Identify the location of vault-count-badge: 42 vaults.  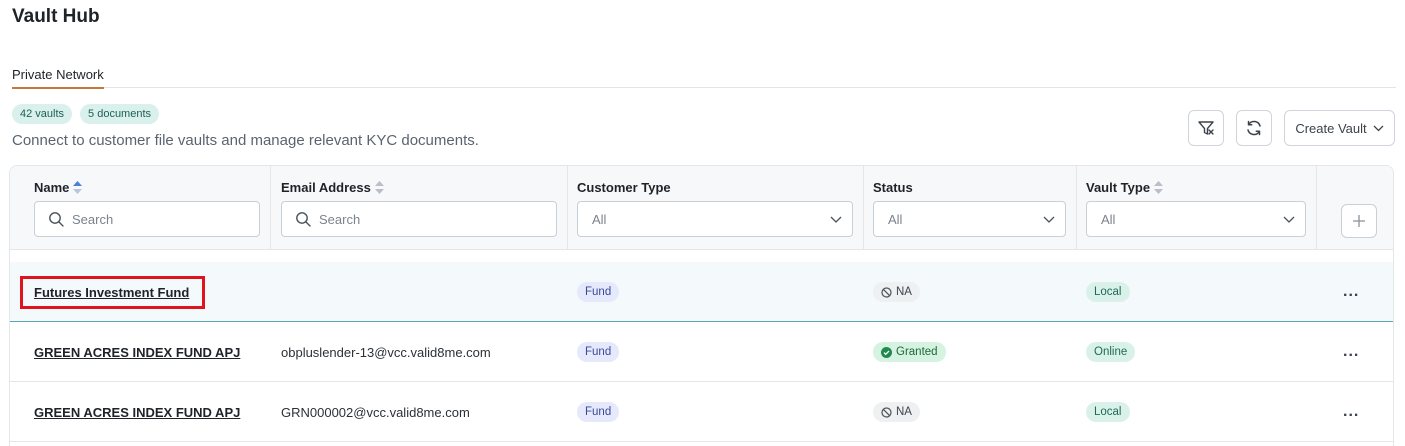
(42, 114).